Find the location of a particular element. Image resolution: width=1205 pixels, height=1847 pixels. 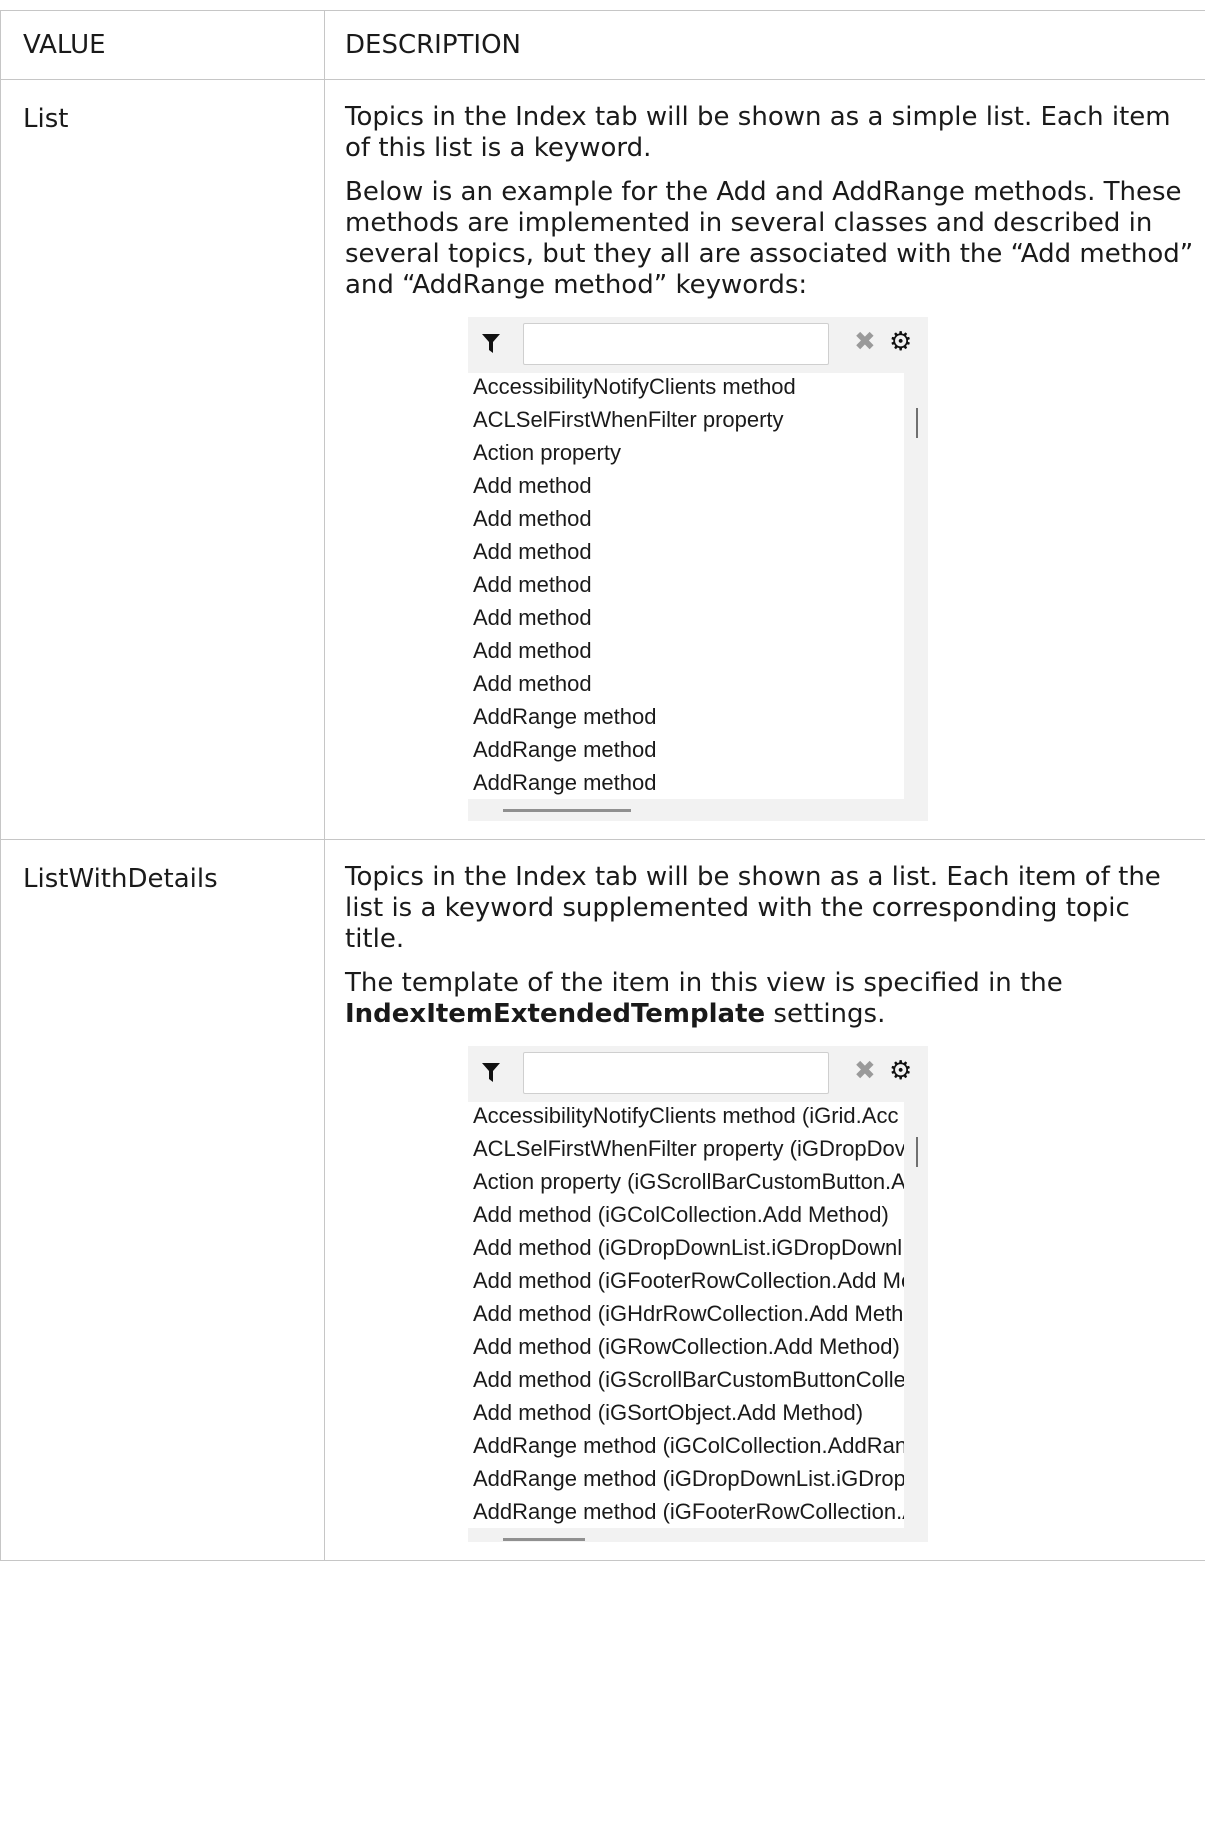

list-item: Add method (iGFooterRowCollection.Add Me is located at coordinates (686, 1280).